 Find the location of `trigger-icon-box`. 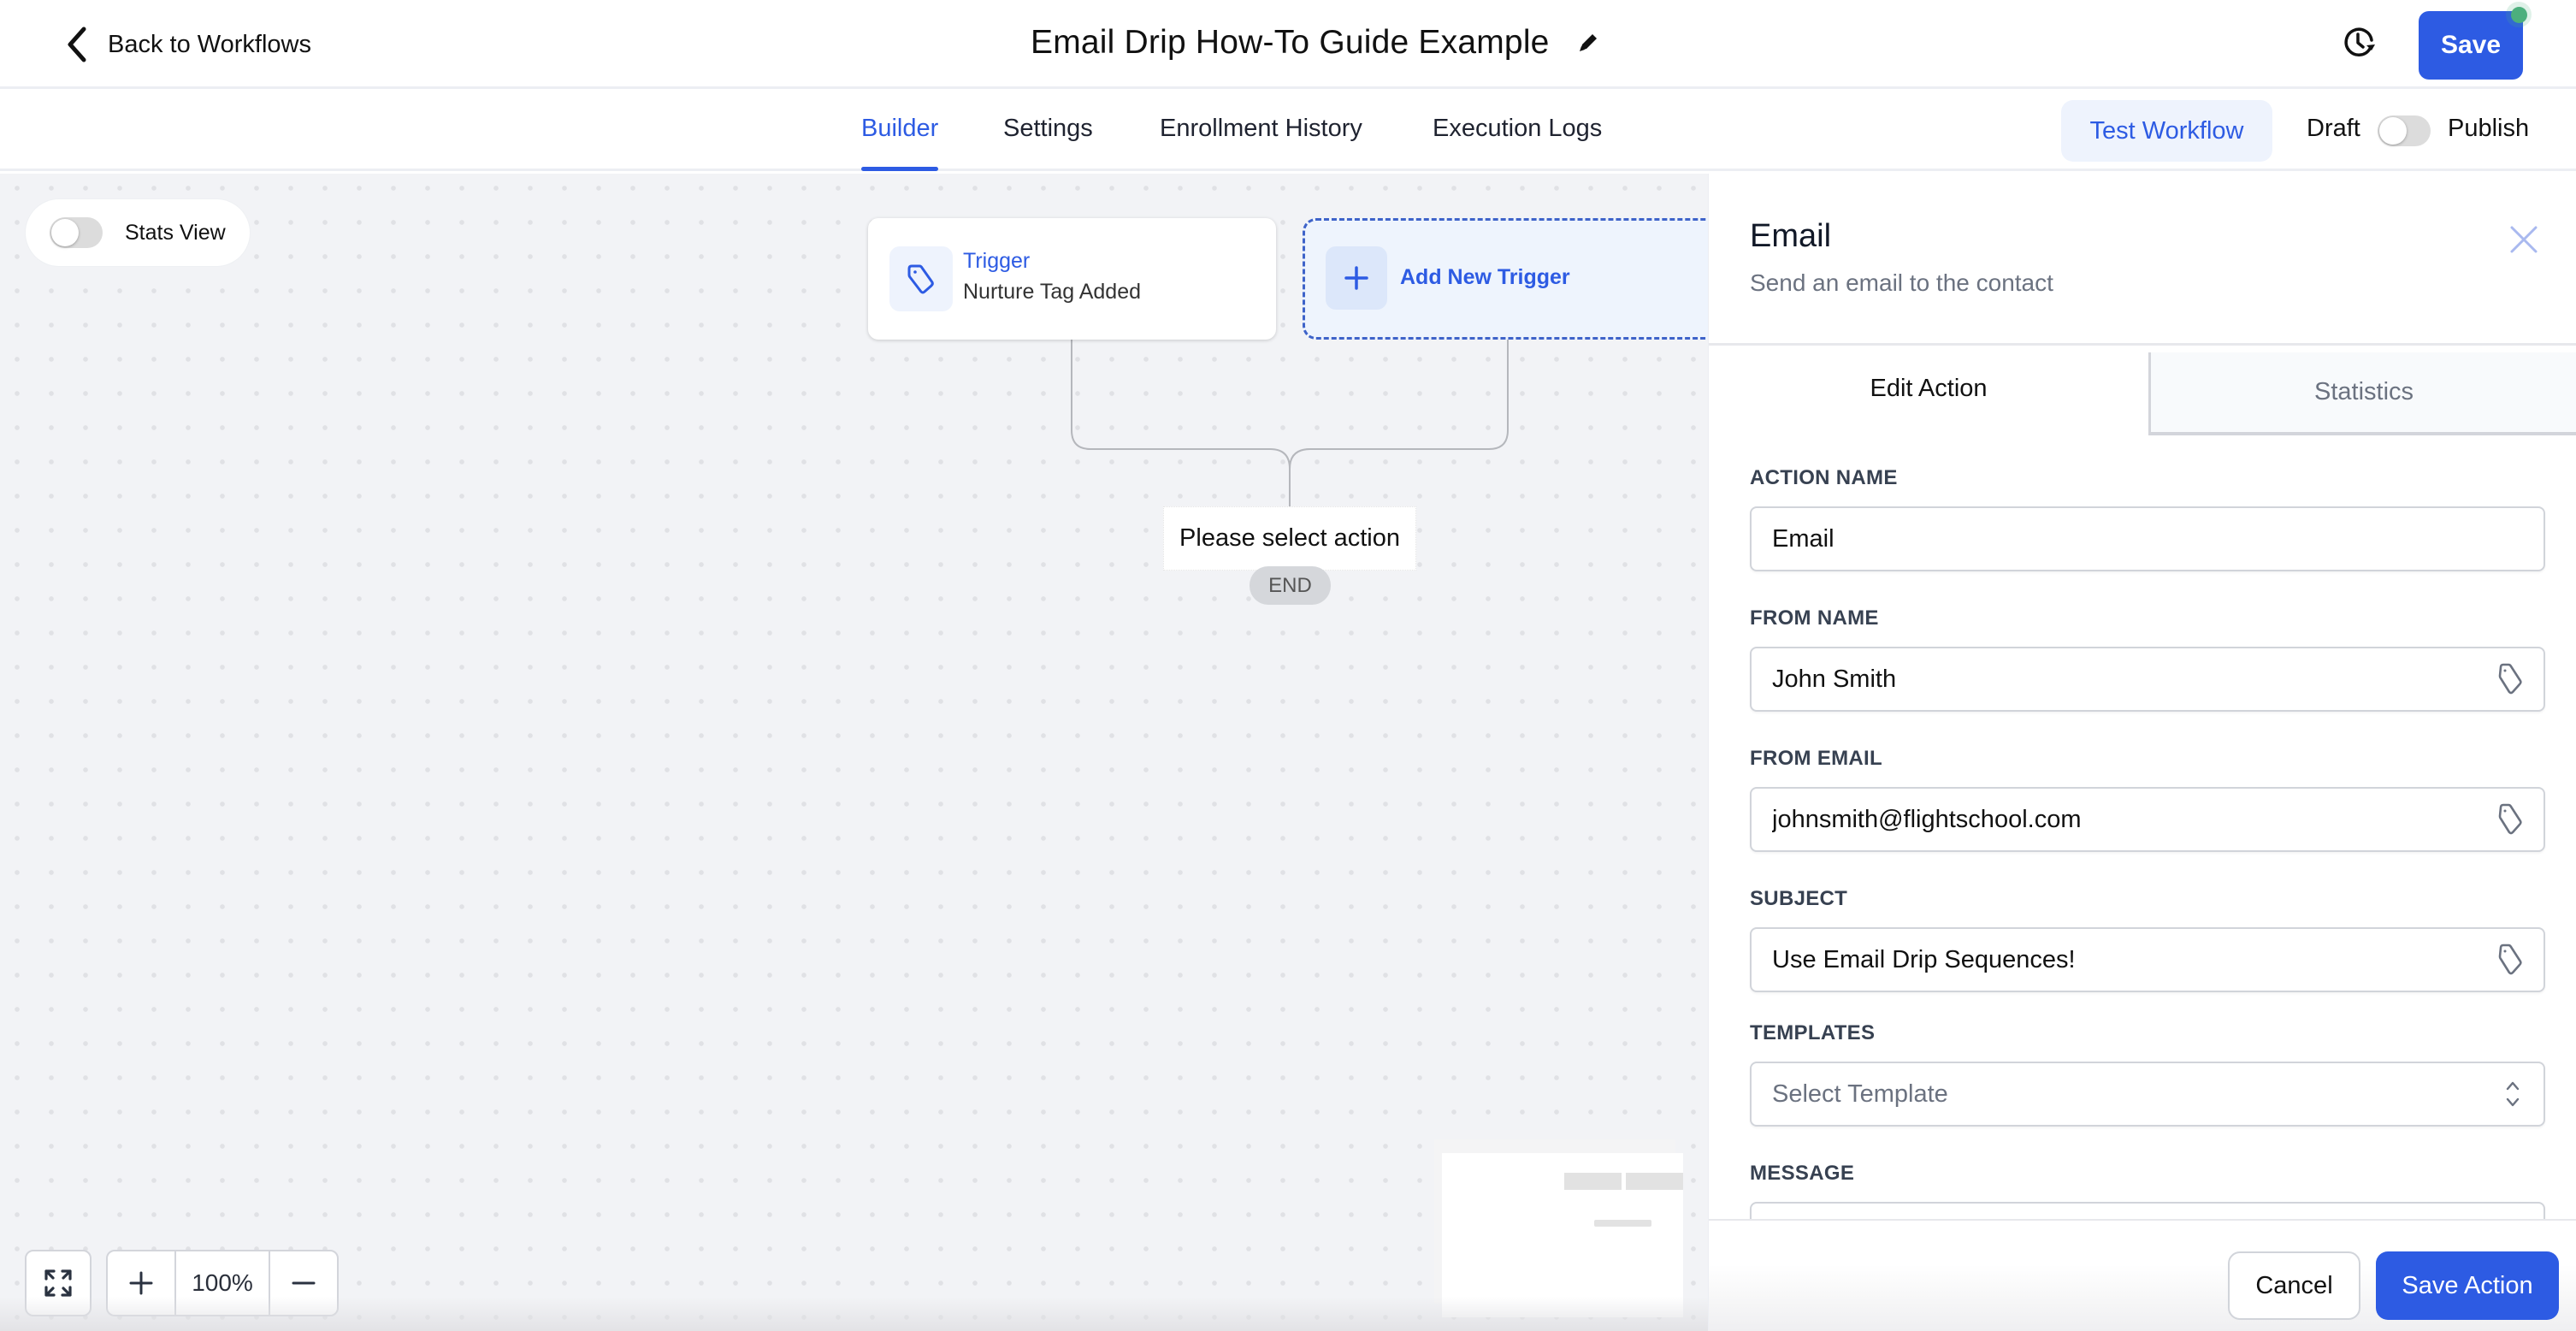

trigger-icon-box is located at coordinates (921, 278).